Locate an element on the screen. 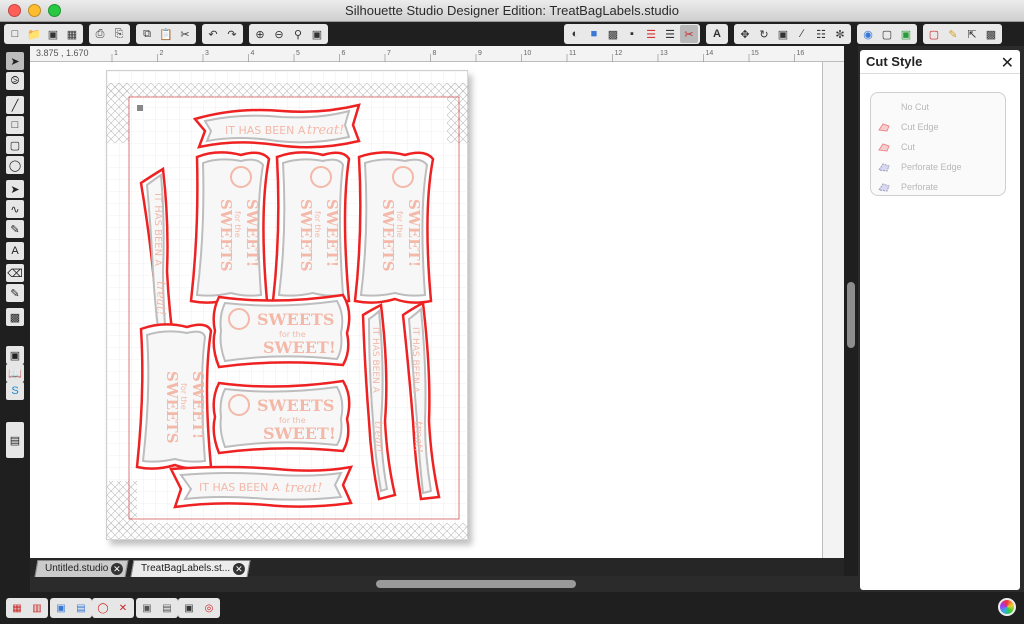  bag-label-2: SWEETS for the SWEET! is located at coordinates (311, 227).